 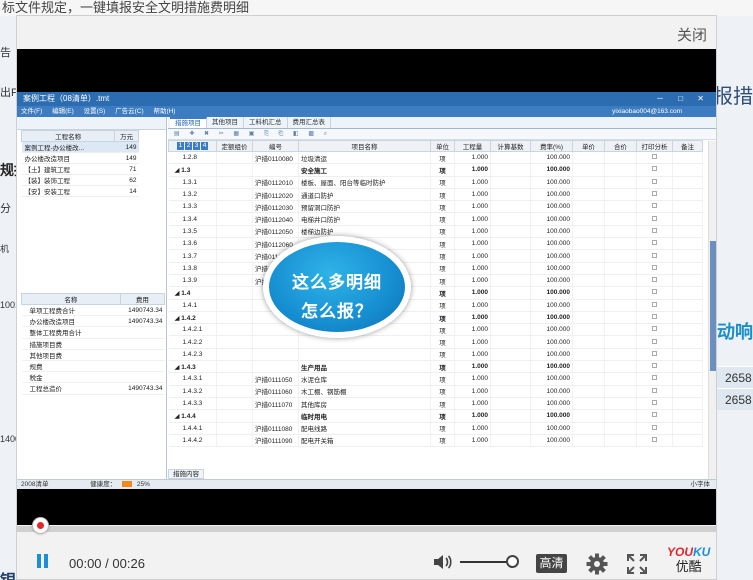 What do you see at coordinates (733, 97) in the screenshot?
I see `background-nav-text: 报措` at bounding box center [733, 97].